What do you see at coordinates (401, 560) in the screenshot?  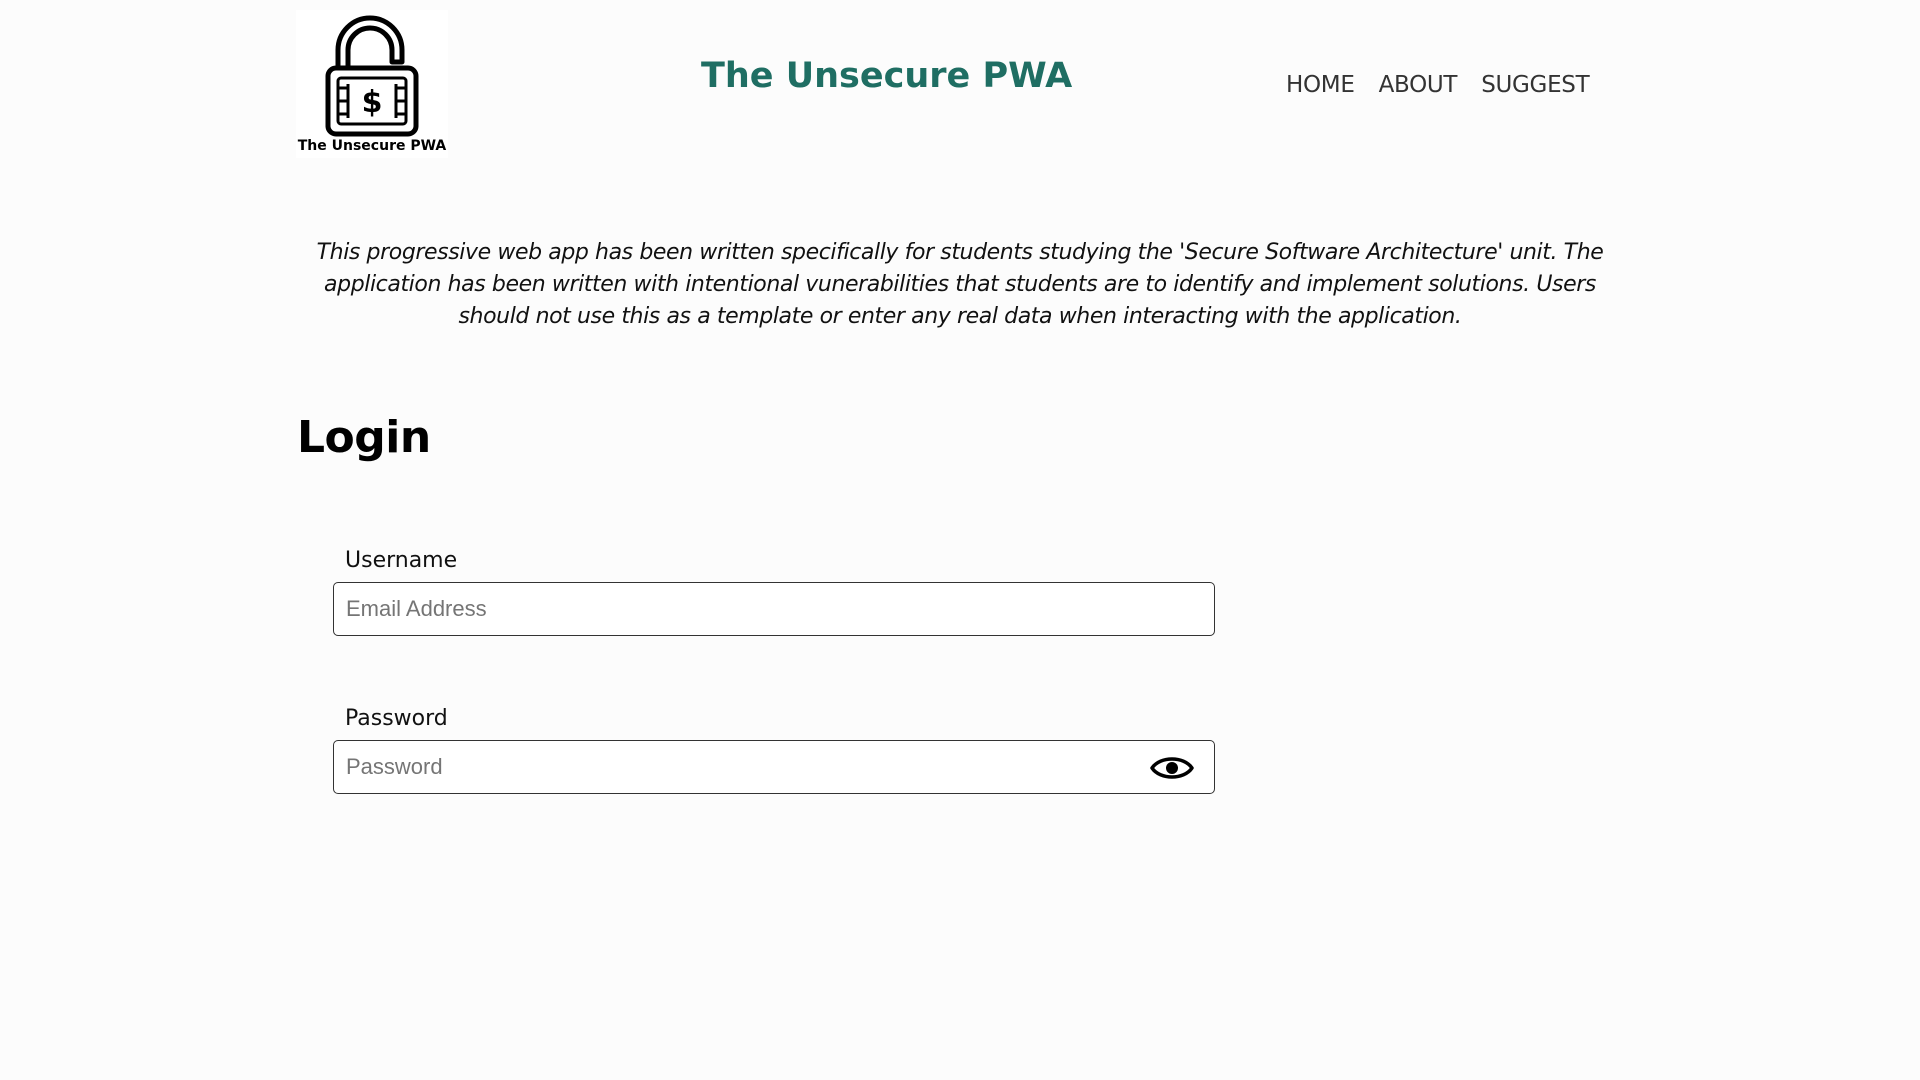 I see `username-label: Username` at bounding box center [401, 560].